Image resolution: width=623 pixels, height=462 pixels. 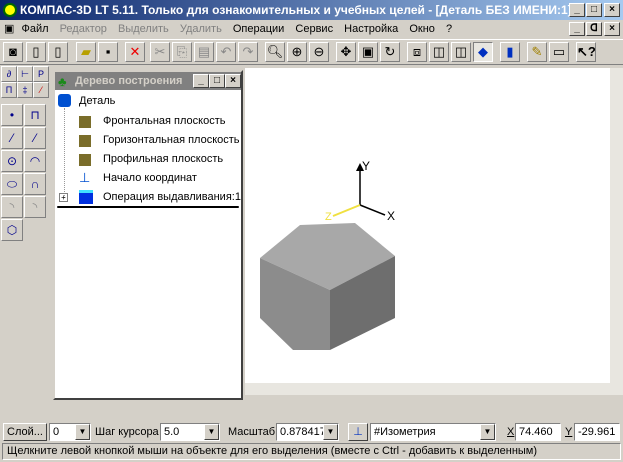 I want to click on fit-icon: ▣, so click(x=368, y=52).